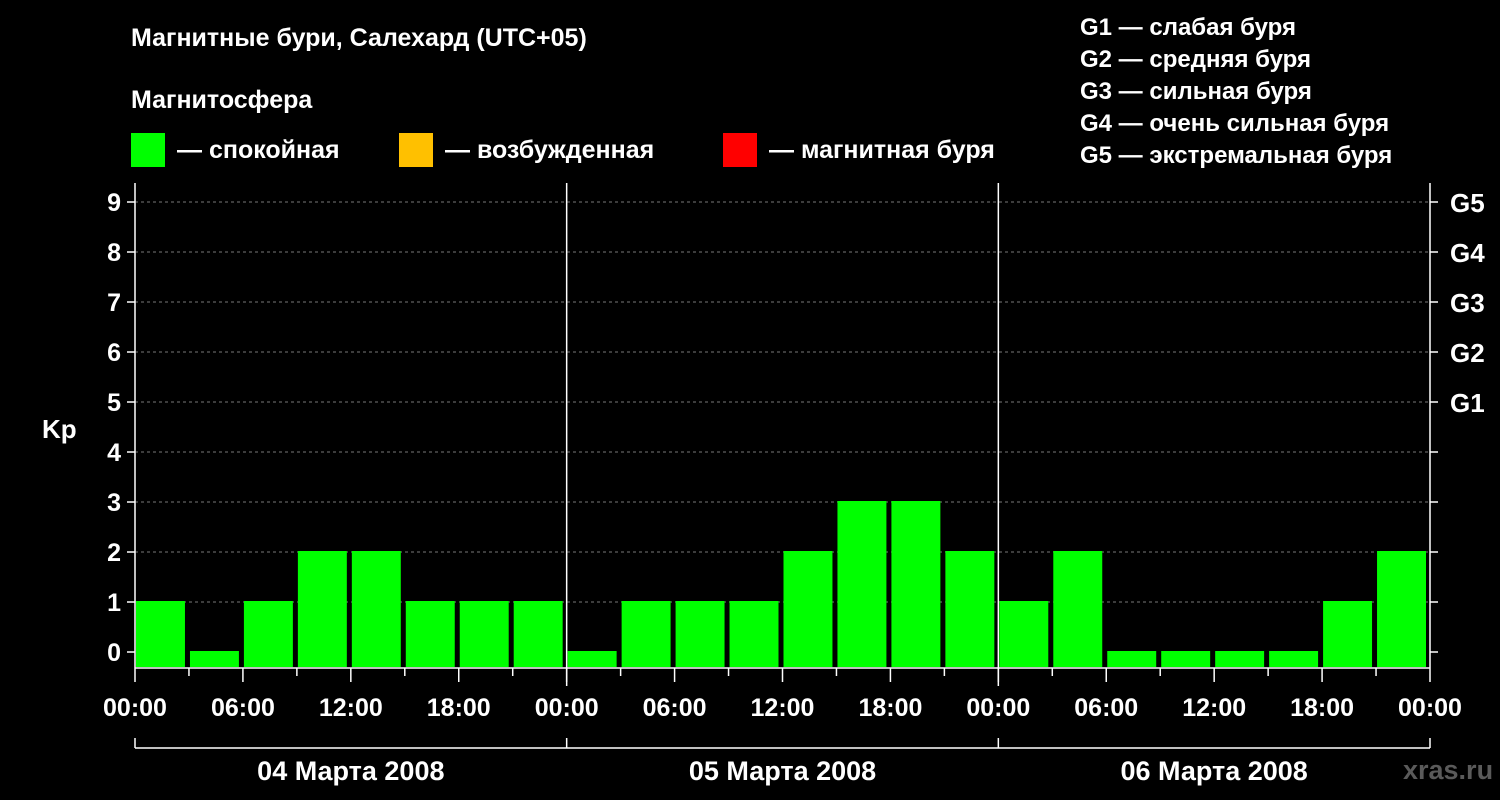 The height and width of the screenshot is (800, 1500). What do you see at coordinates (114, 503) in the screenshot?
I see `y-tick-label: 3` at bounding box center [114, 503].